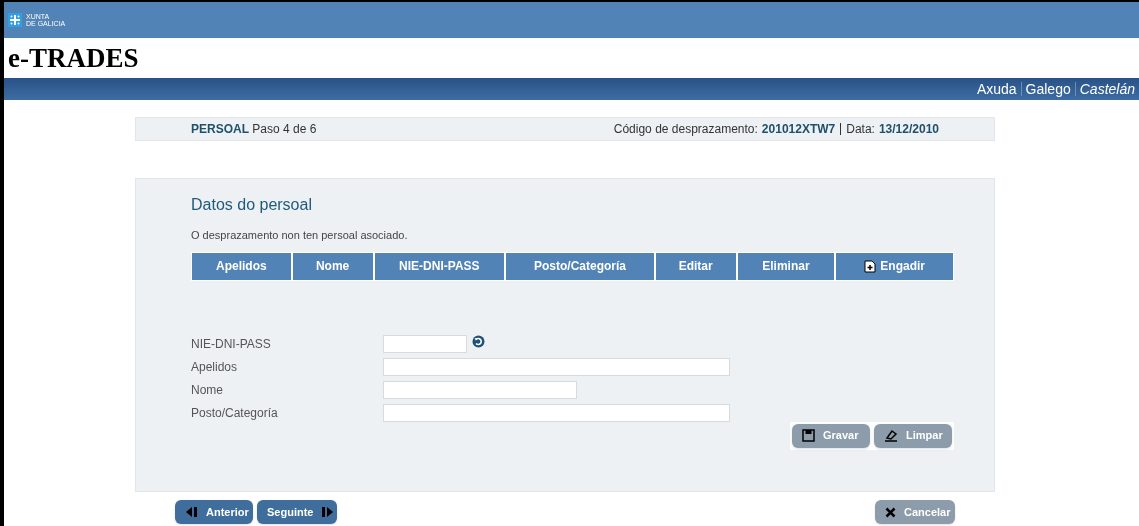 The width and height of the screenshot is (1139, 526). I want to click on app-title: e-TRADES, so click(73, 58).